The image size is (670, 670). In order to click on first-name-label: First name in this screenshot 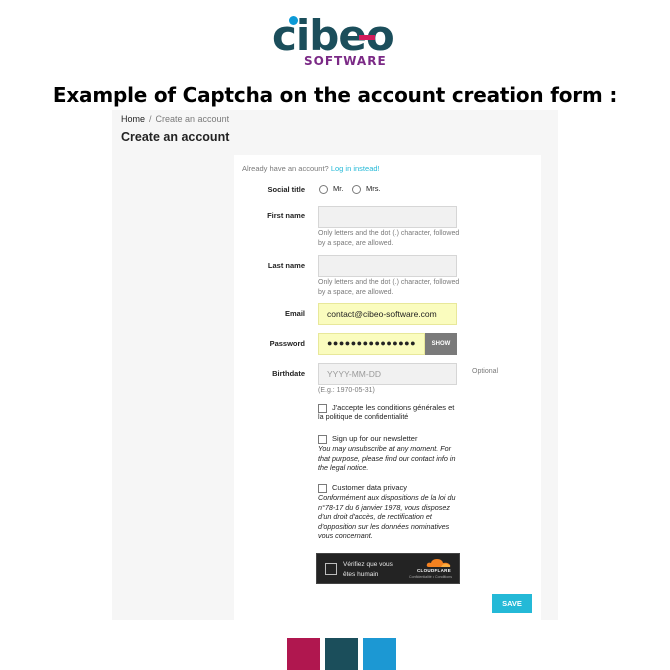, I will do `click(286, 215)`.